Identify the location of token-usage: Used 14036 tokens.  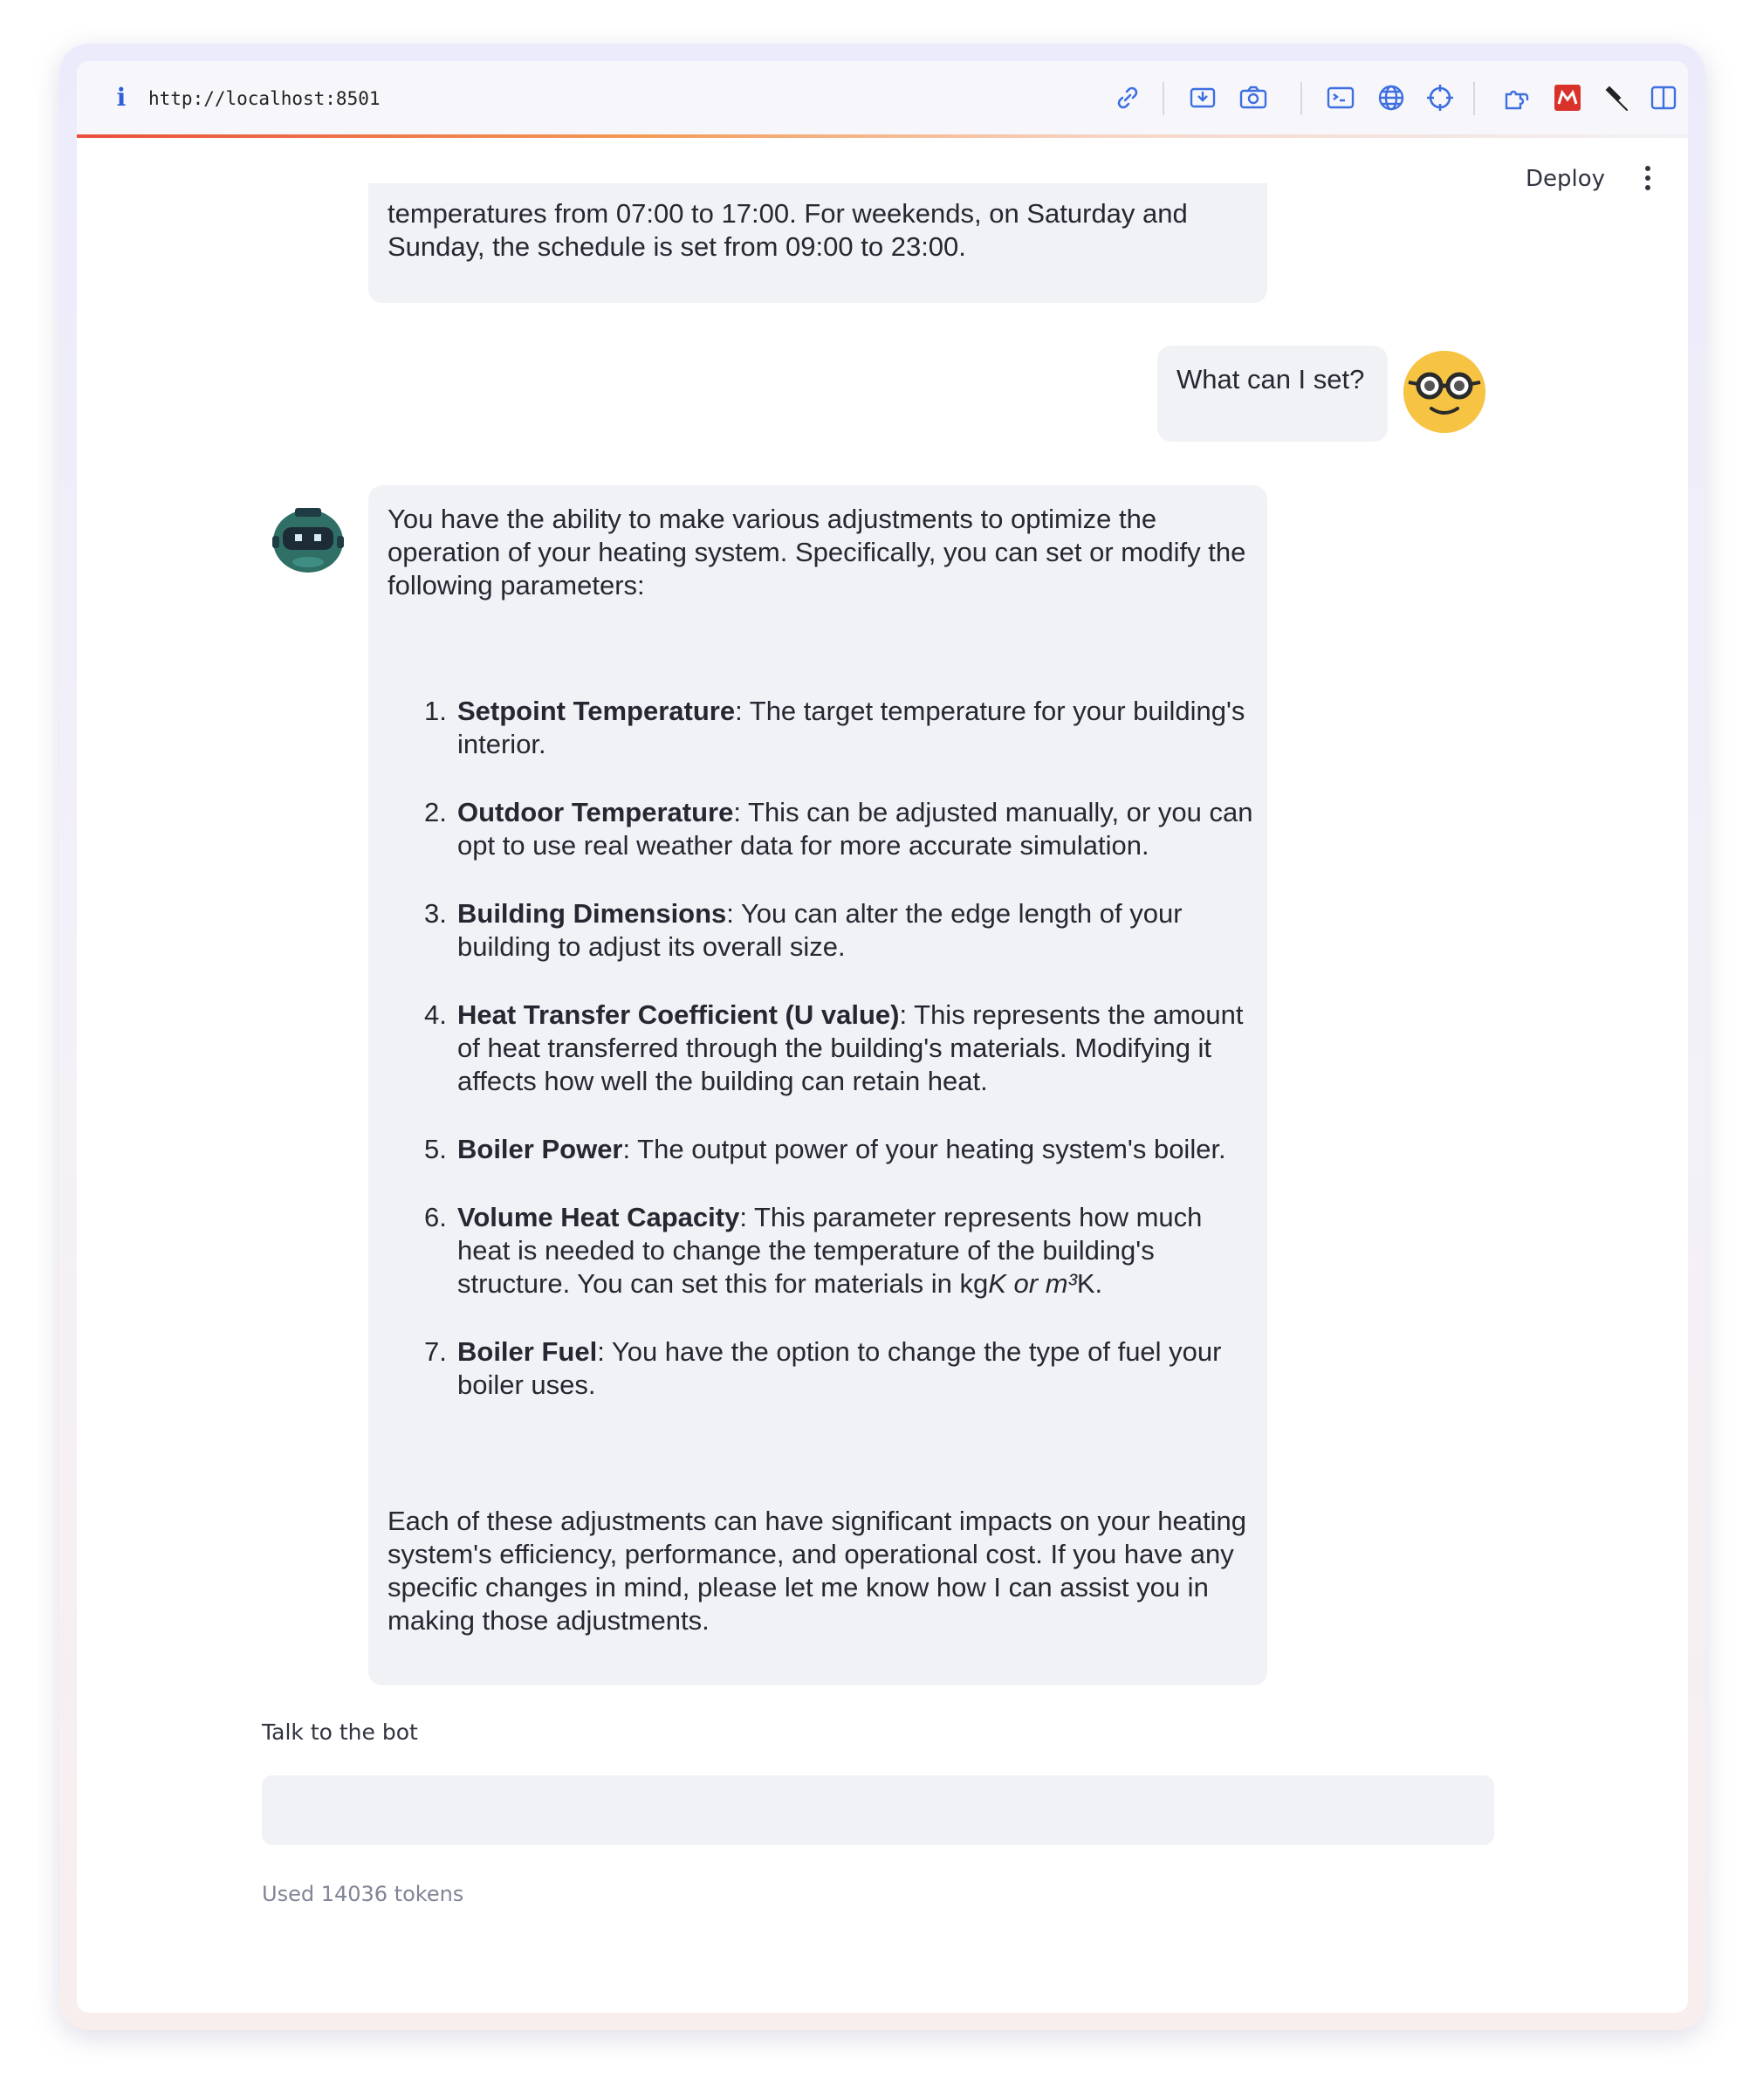
(363, 1894).